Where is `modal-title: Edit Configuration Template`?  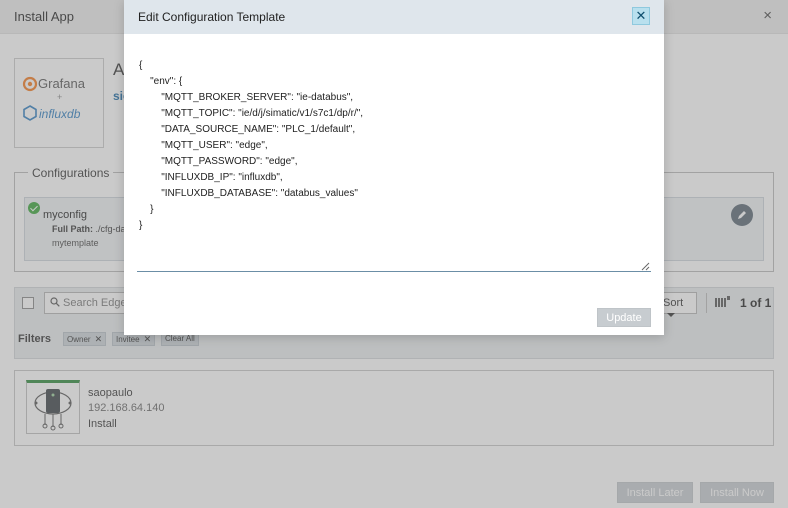
modal-title: Edit Configuration Template is located at coordinates (212, 17).